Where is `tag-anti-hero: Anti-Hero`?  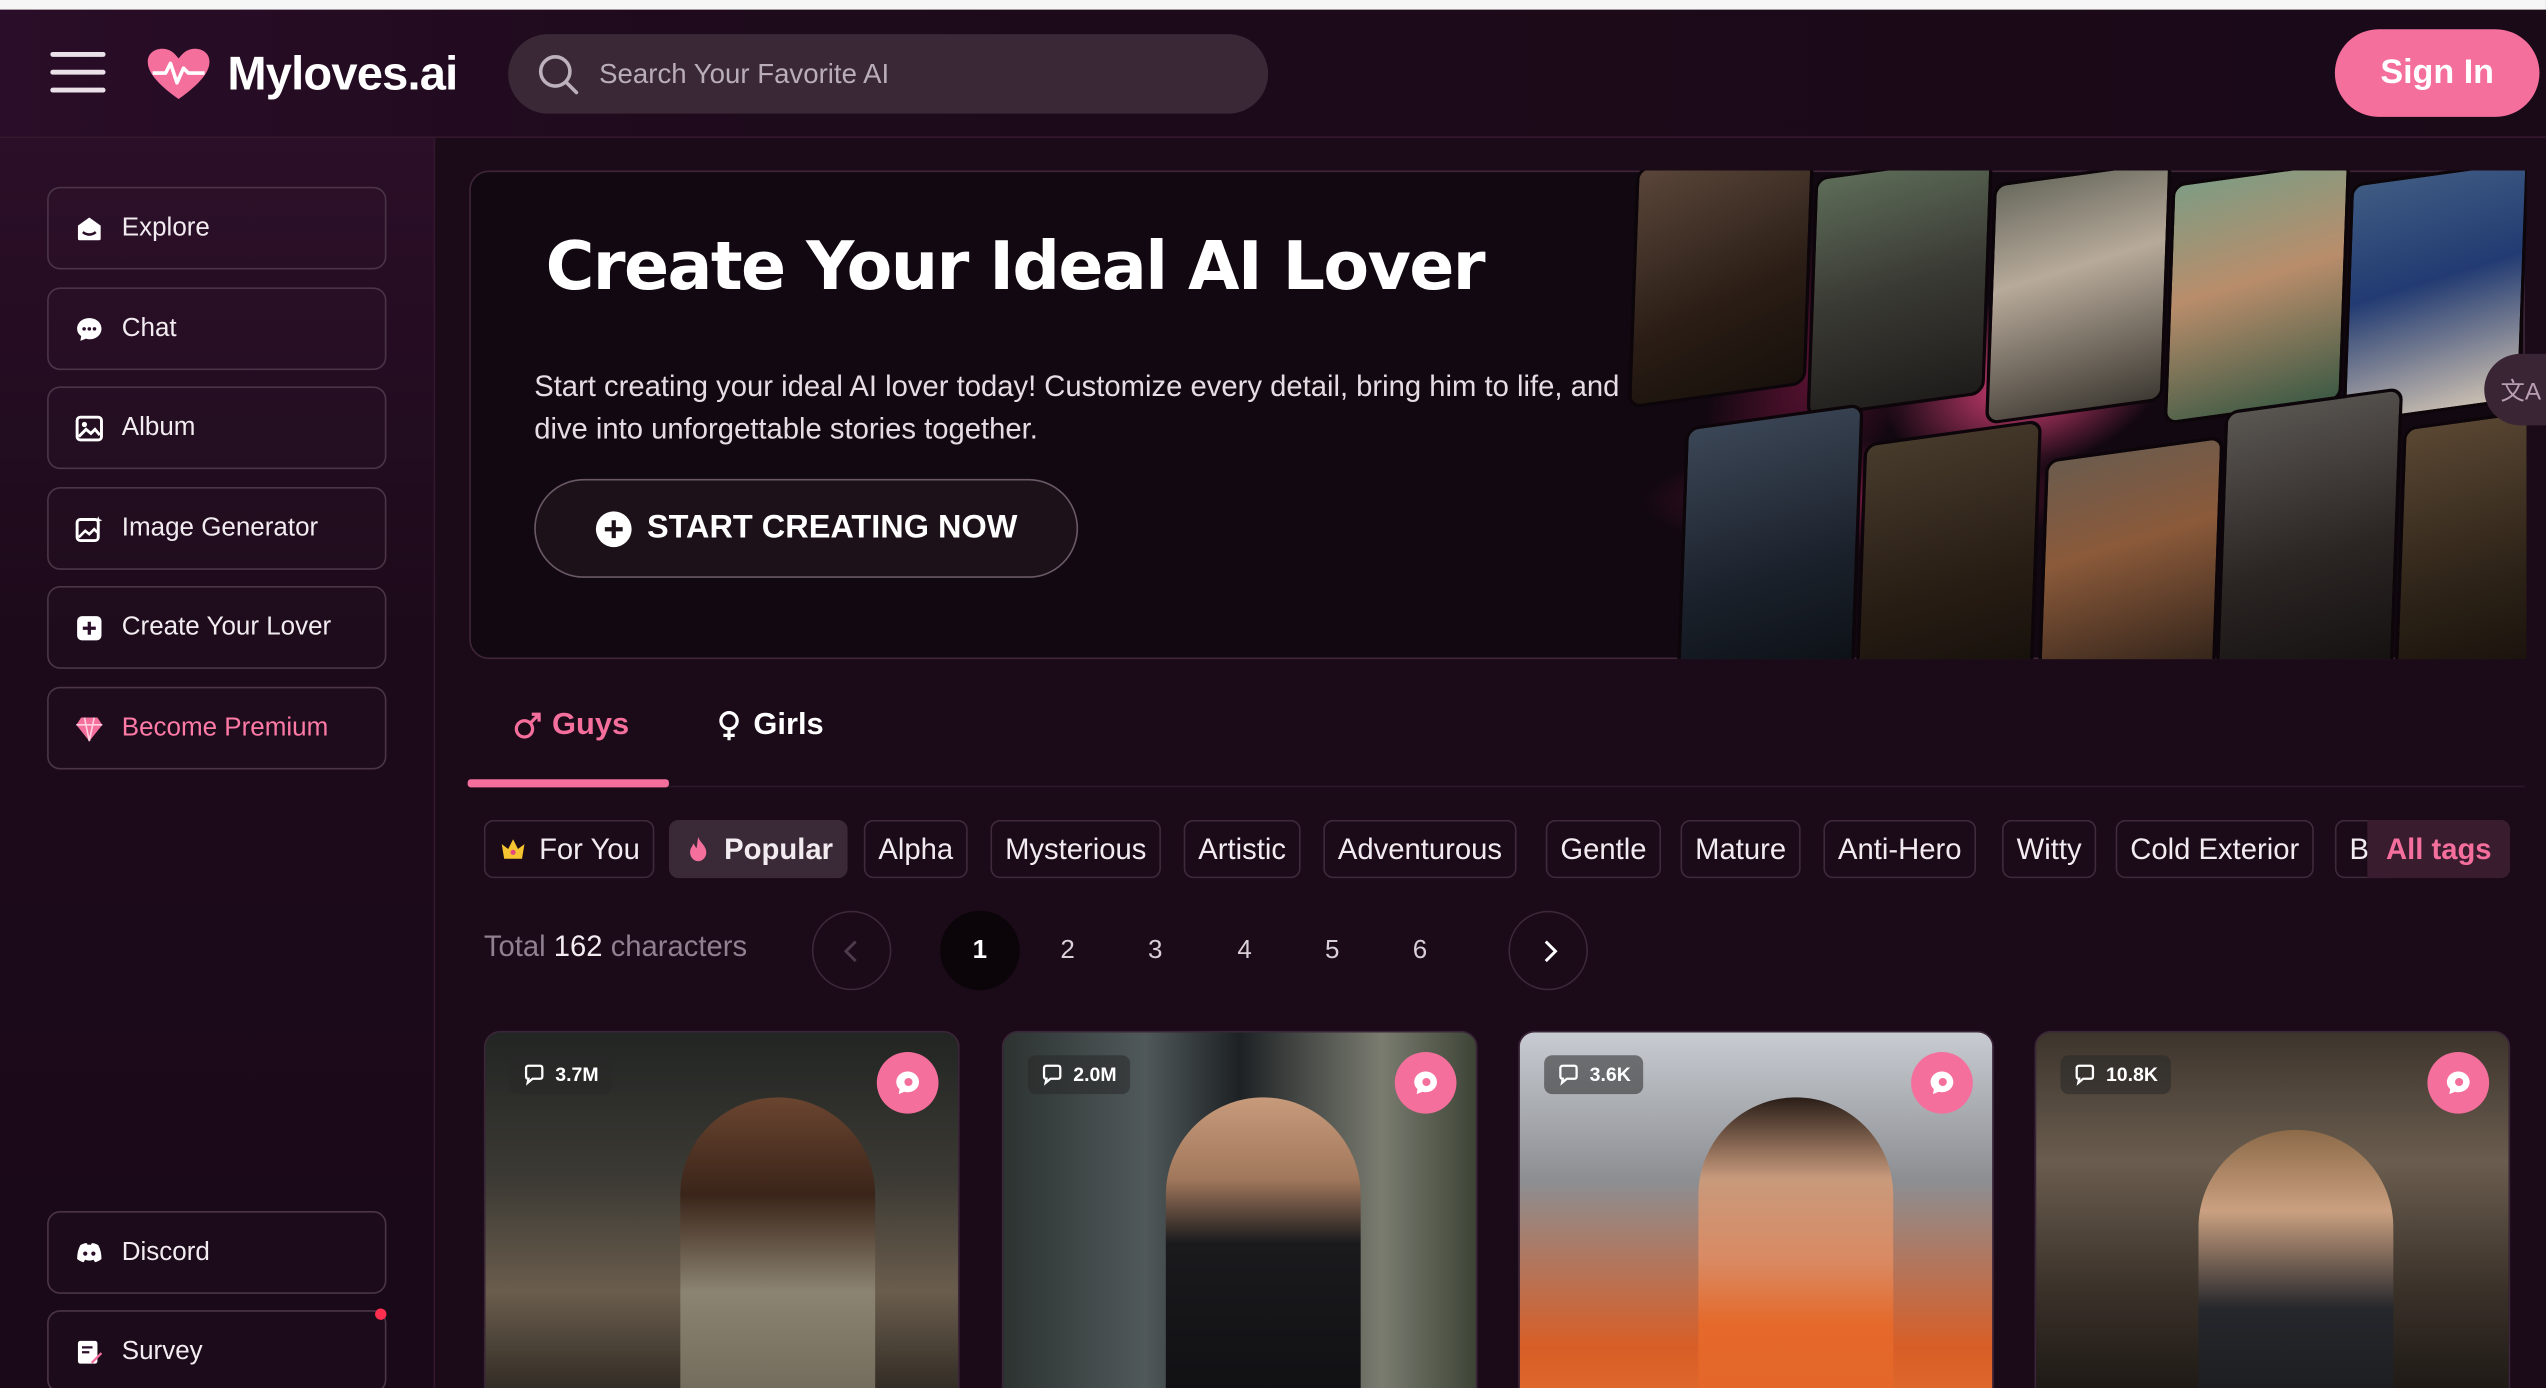 tag-anti-hero: Anti-Hero is located at coordinates (1900, 849).